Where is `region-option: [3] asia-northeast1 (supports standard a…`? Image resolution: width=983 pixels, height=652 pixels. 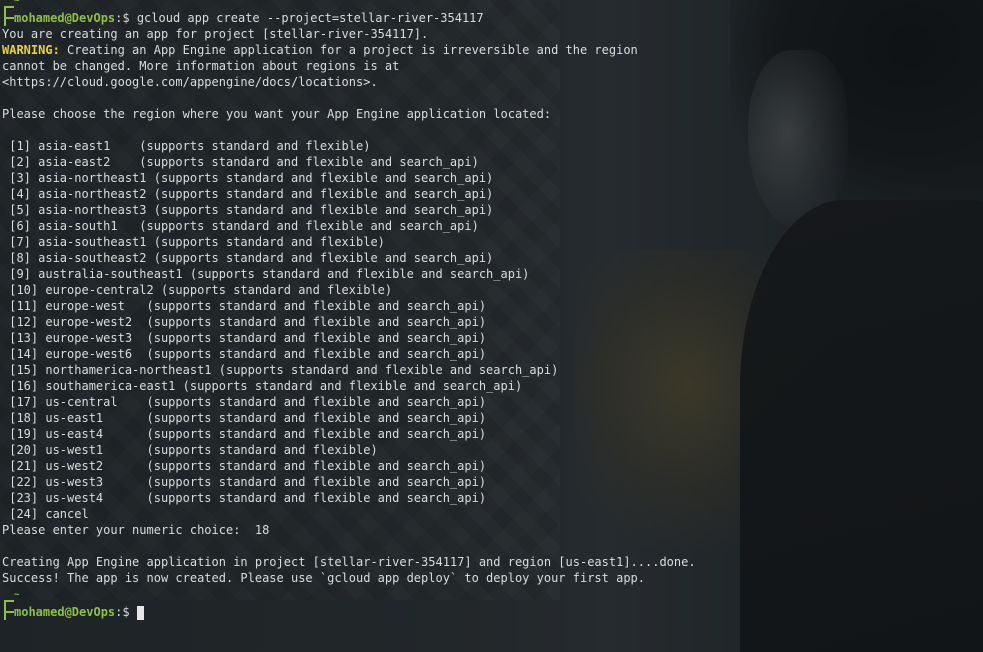 region-option: [3] asia-northeast1 (supports standard a… is located at coordinates (248, 178).